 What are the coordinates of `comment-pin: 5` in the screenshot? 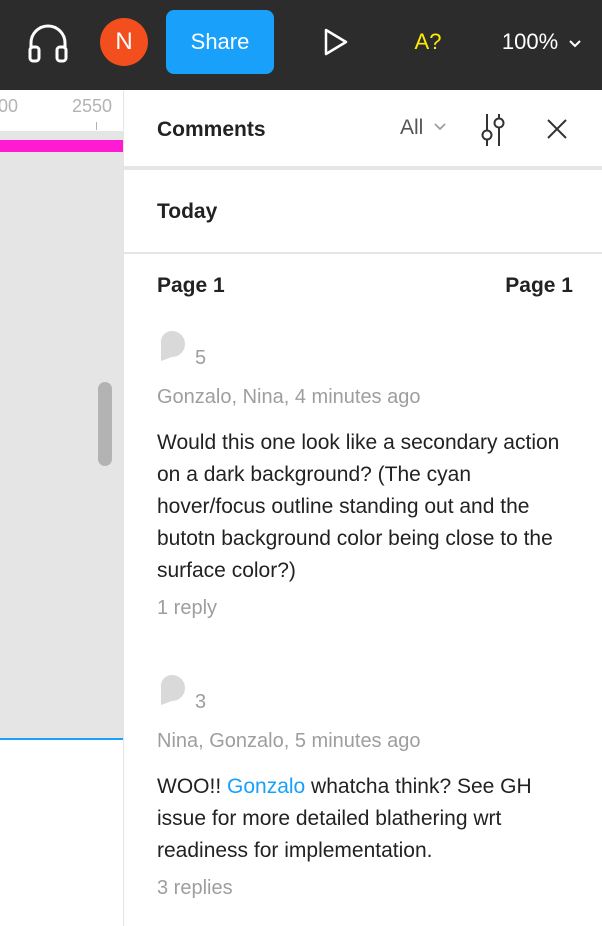 It's located at (365, 349).